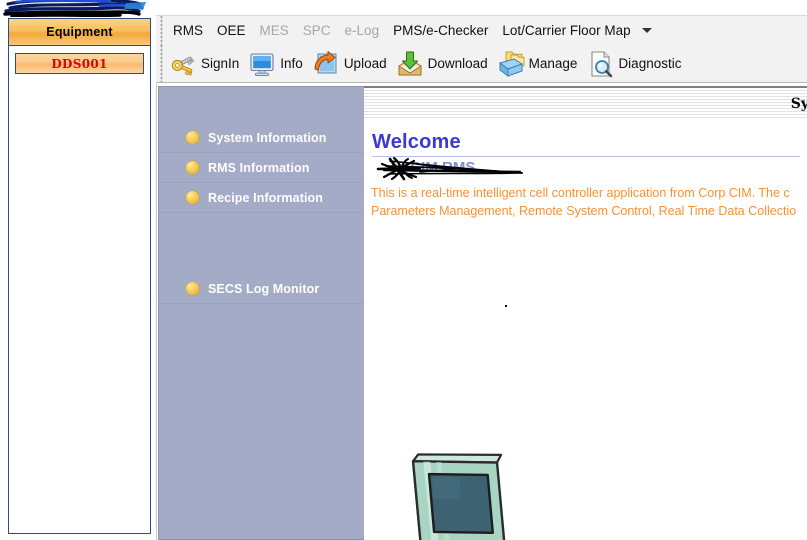  I want to click on sidebar-item-system-information: System Information, so click(262, 138).